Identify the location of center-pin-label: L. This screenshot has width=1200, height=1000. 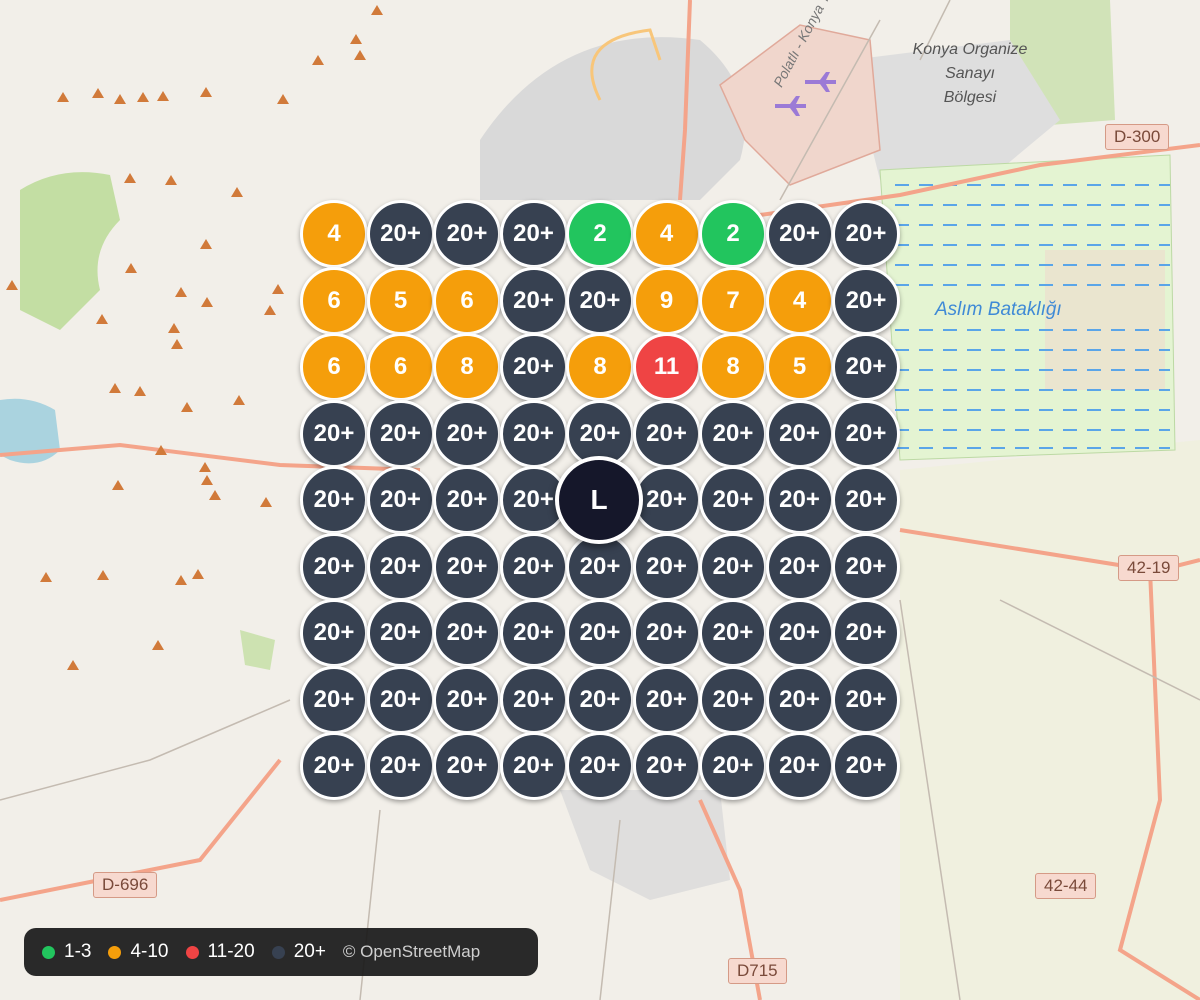
(599, 499).